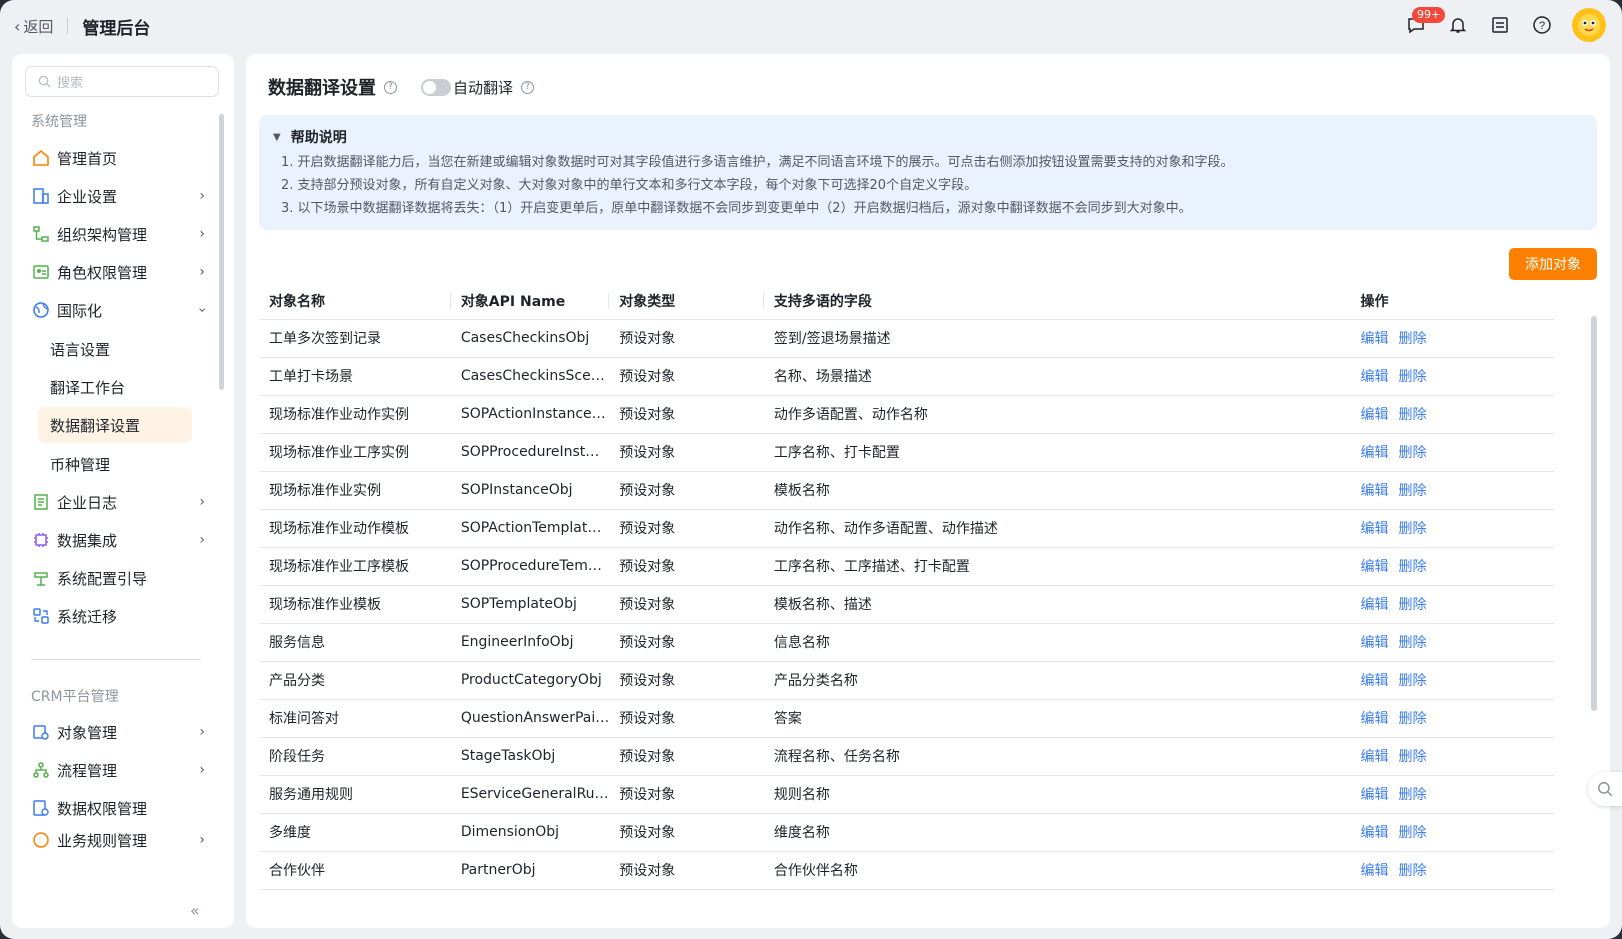 This screenshot has height=939, width=1622. Describe the element at coordinates (80, 310) in the screenshot. I see `sidebar-item-label: 国际化` at that location.